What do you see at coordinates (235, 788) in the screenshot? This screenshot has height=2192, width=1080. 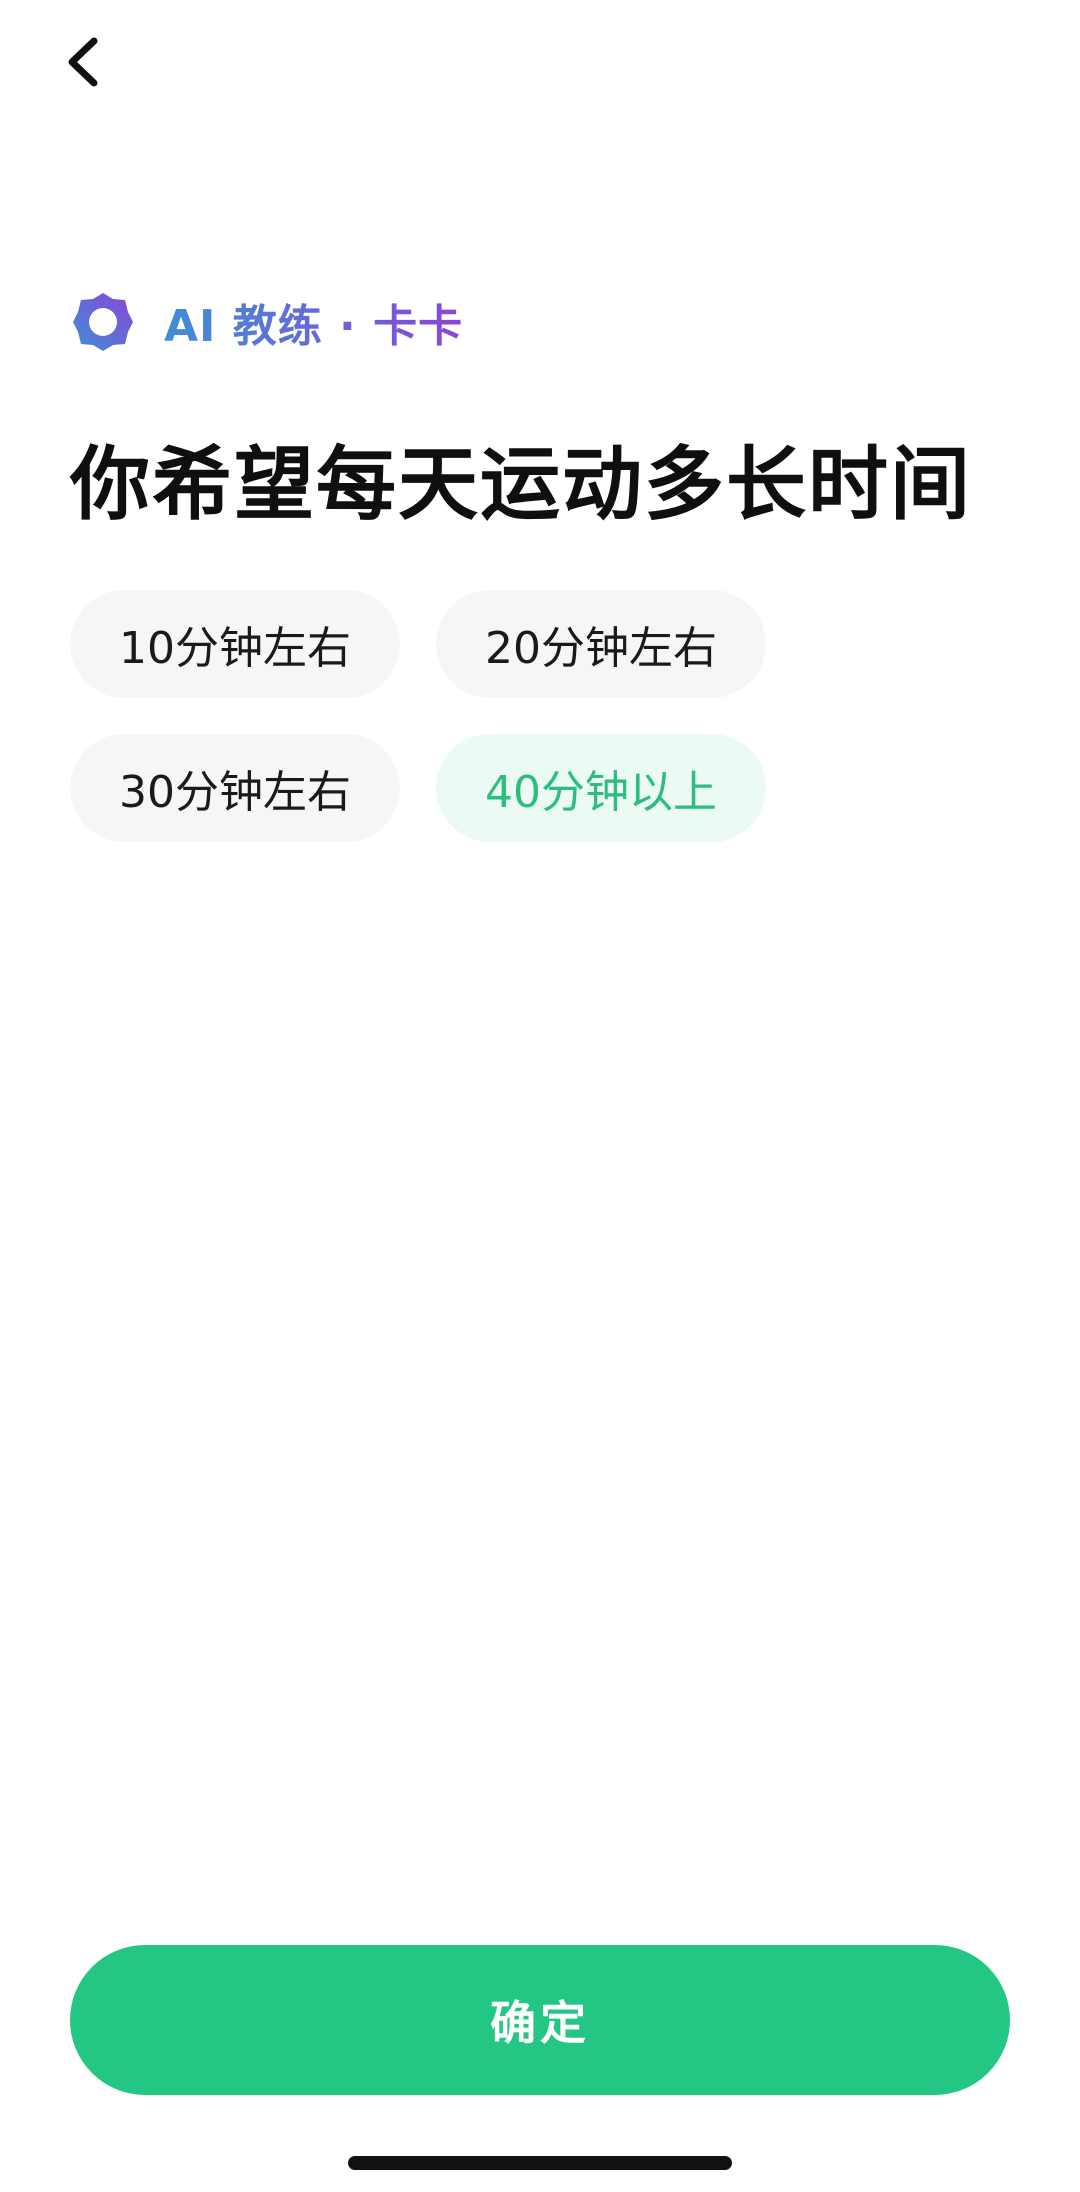 I see `option-30min: 30分钟左右` at bounding box center [235, 788].